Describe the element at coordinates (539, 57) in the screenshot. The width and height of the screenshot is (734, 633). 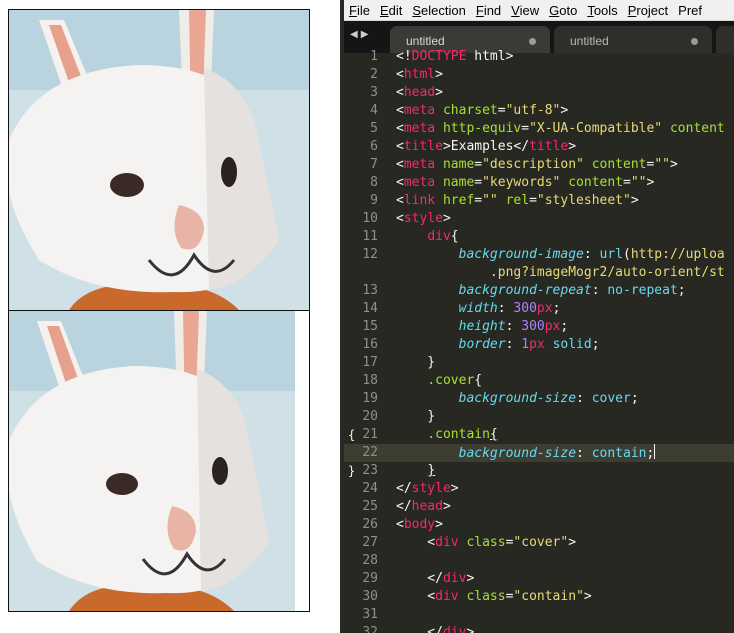
I see `code-line: 1 <!DOCTYPE html>` at that location.